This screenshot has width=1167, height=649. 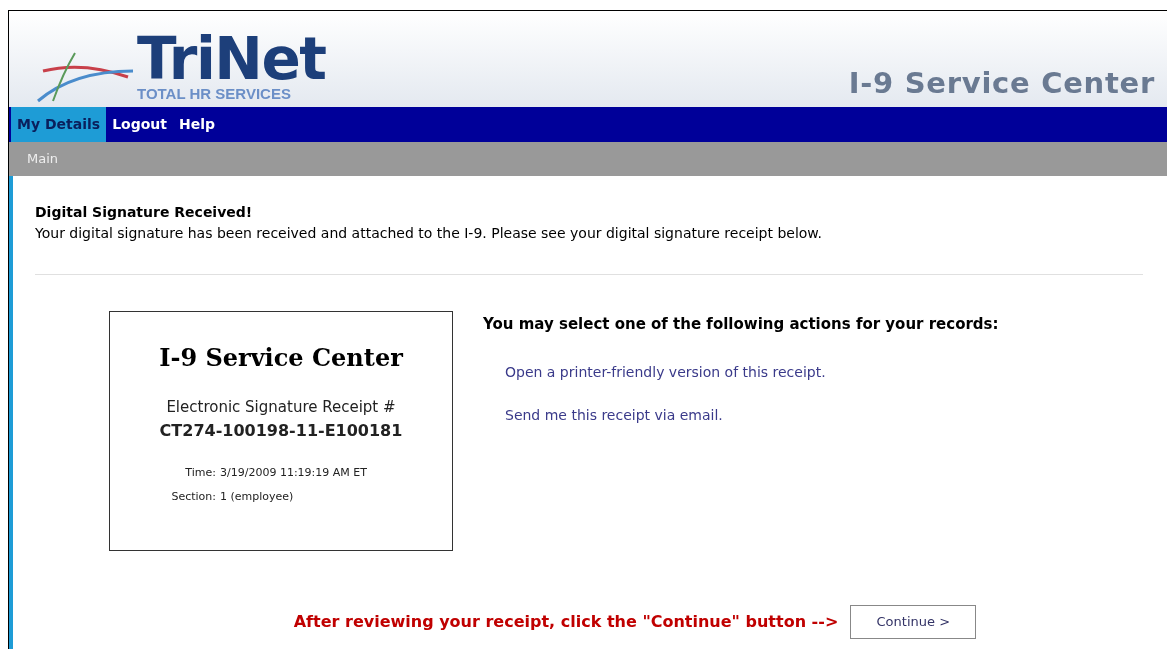 I want to click on field-value: 1 (employee), so click(x=257, y=497).